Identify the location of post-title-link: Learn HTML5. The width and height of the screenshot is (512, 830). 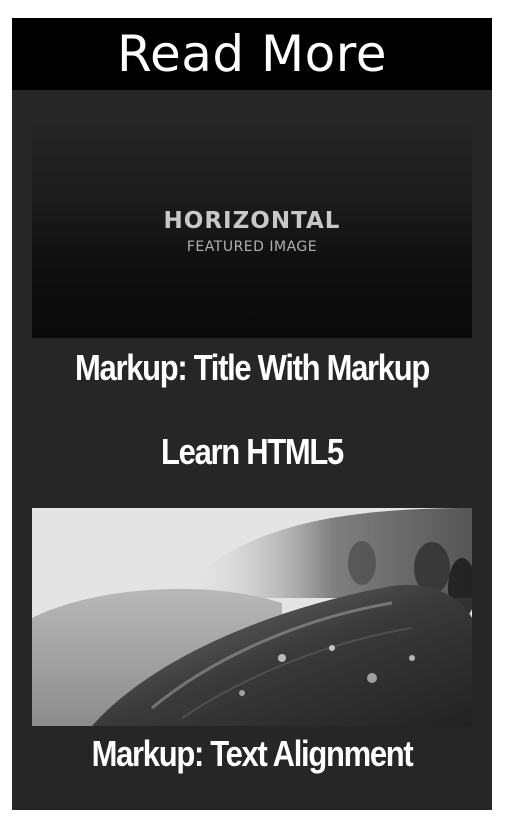
(252, 452).